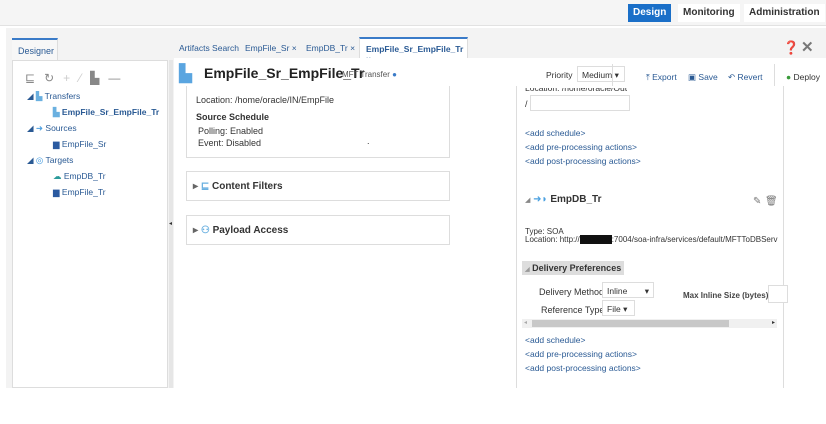 The width and height of the screenshot is (826, 424). Describe the element at coordinates (71, 78) in the screenshot. I see `add-icon: +` at that location.